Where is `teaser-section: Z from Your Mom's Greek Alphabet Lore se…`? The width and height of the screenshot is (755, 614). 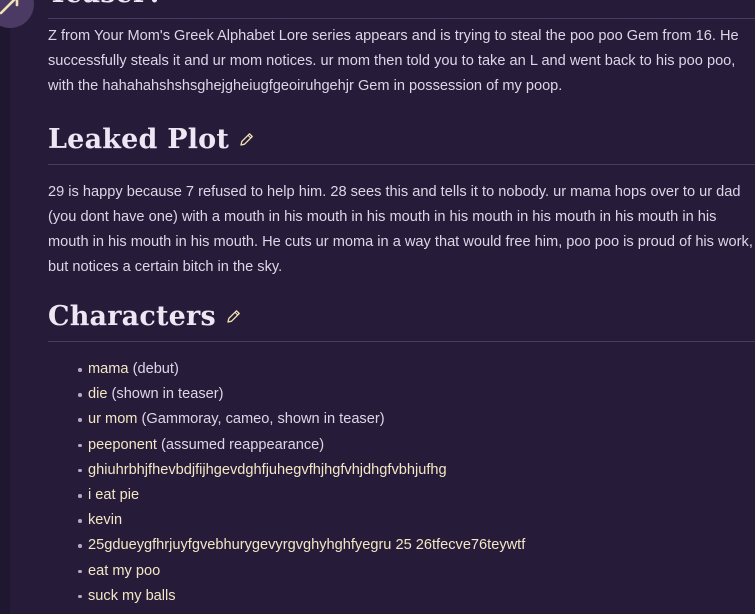
teaser-section: Z from Your Mom's Greek Alphabet Lore se… is located at coordinates (401, 61).